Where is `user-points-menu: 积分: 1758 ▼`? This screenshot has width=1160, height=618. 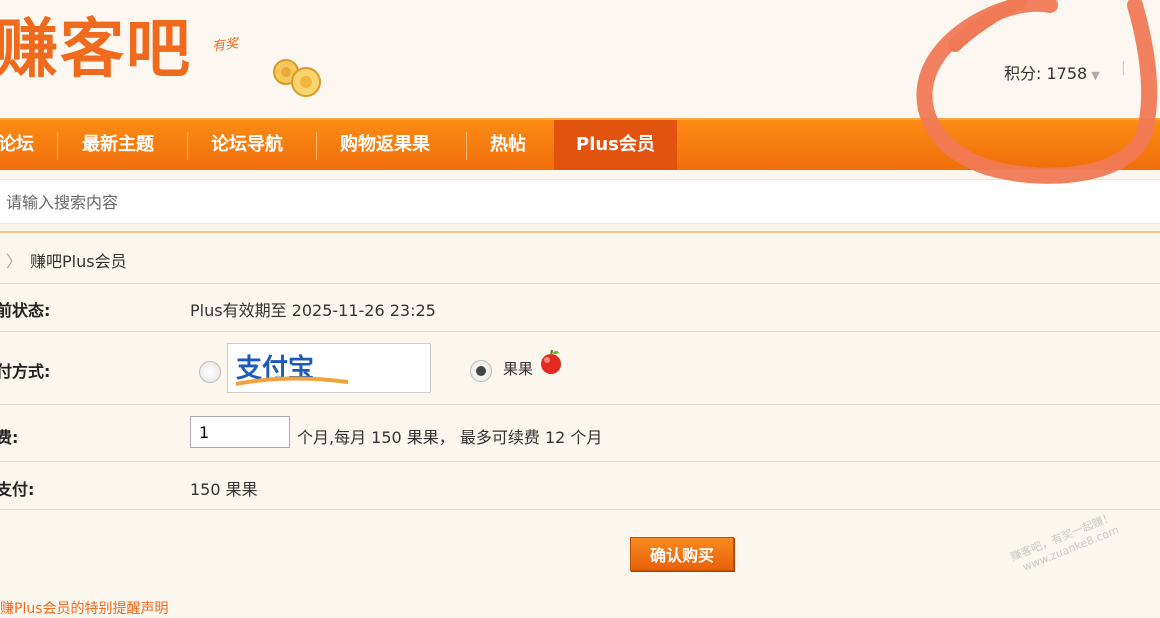 user-points-menu: 积分: 1758 ▼ is located at coordinates (1052, 72).